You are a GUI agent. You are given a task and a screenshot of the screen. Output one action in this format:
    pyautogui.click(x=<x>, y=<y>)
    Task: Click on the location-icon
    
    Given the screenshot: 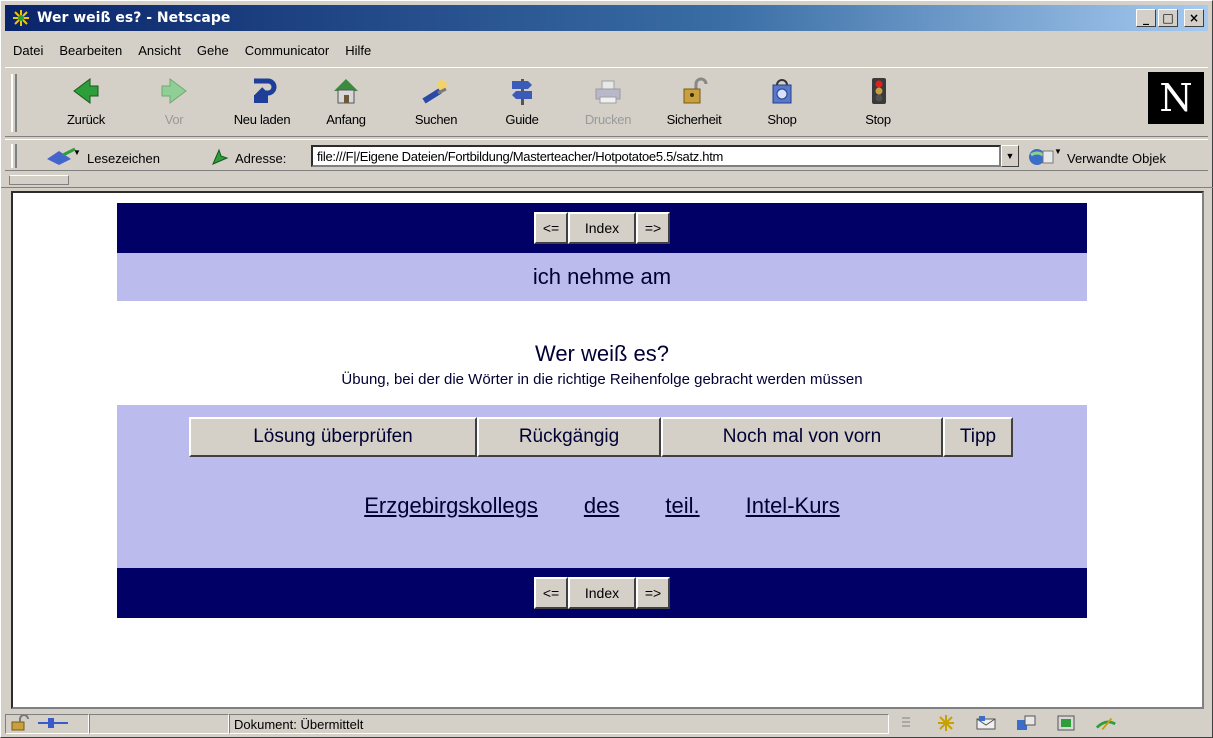 What is the action you would take?
    pyautogui.click(x=219, y=158)
    